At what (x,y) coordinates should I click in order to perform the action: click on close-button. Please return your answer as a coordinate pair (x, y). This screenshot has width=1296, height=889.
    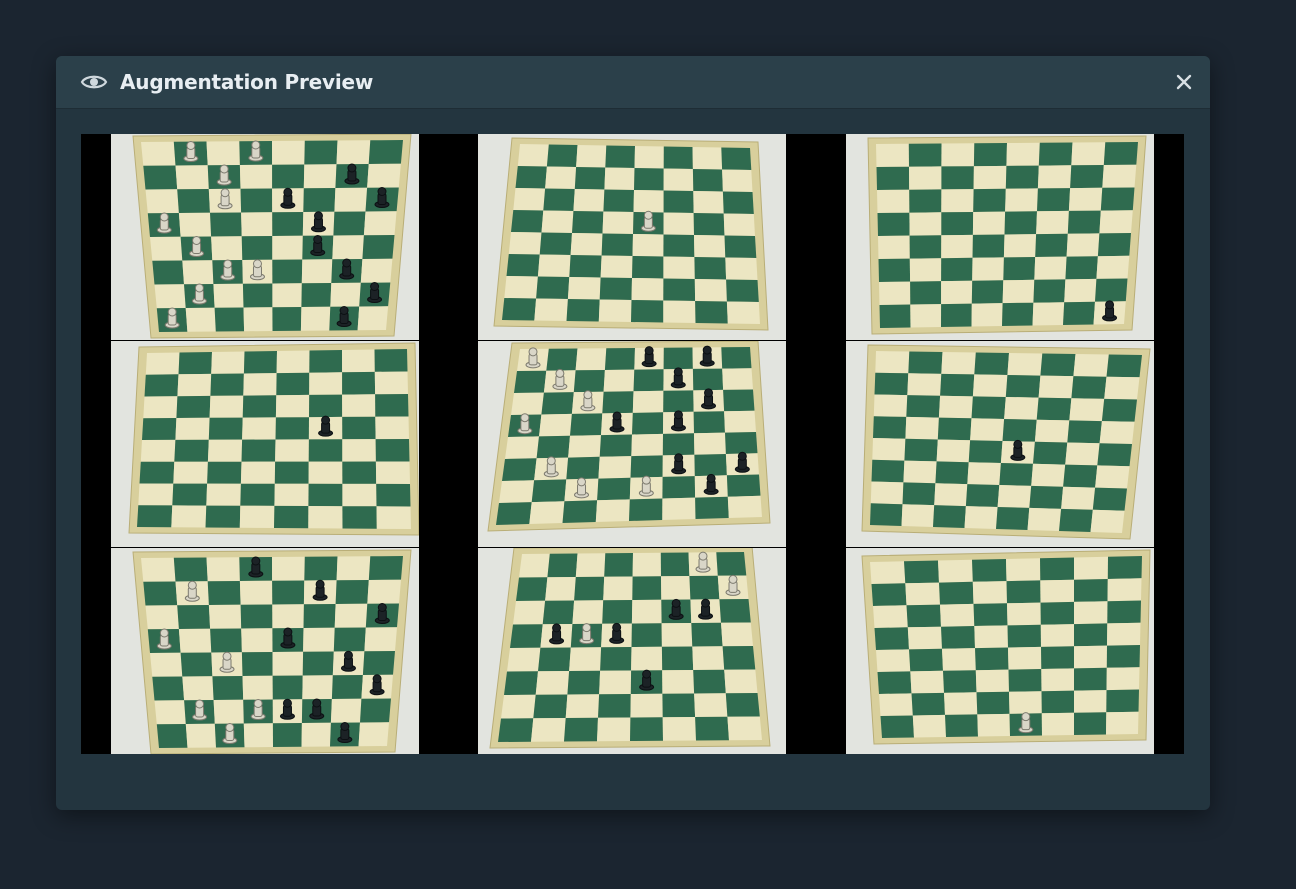
    Looking at the image, I should click on (1184, 82).